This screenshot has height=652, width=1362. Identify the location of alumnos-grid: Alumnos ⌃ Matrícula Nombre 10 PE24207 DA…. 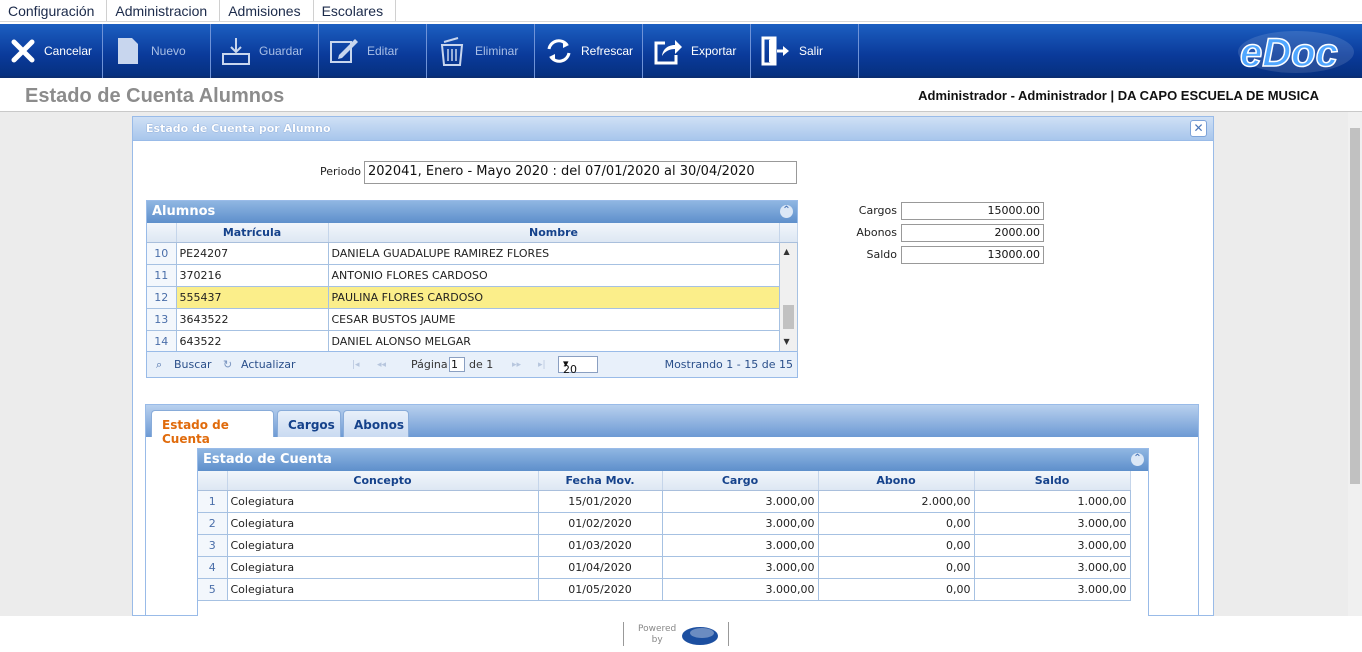
(472, 289).